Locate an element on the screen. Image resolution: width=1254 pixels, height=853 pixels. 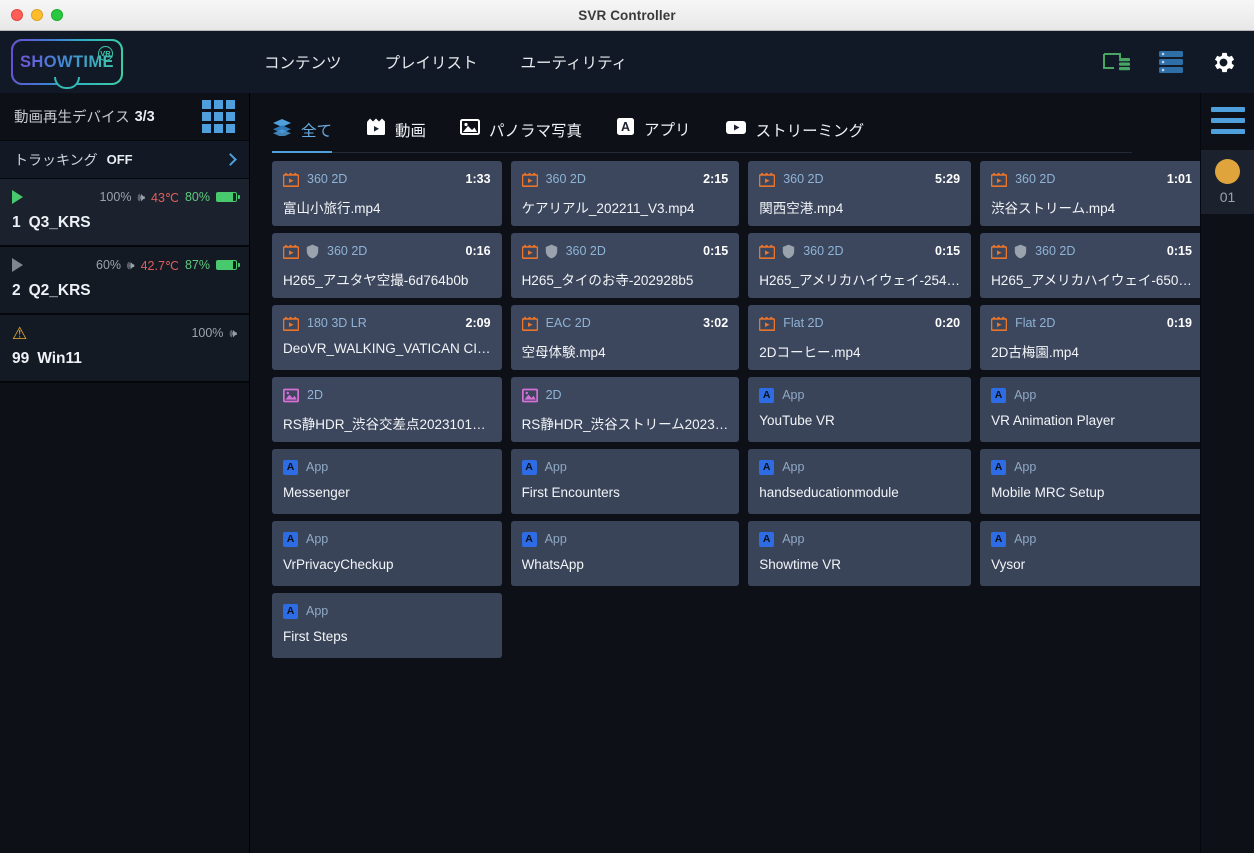
content-card: 360 2D 1:33 富山小旅行.mp4 is located at coordinates (387, 193).